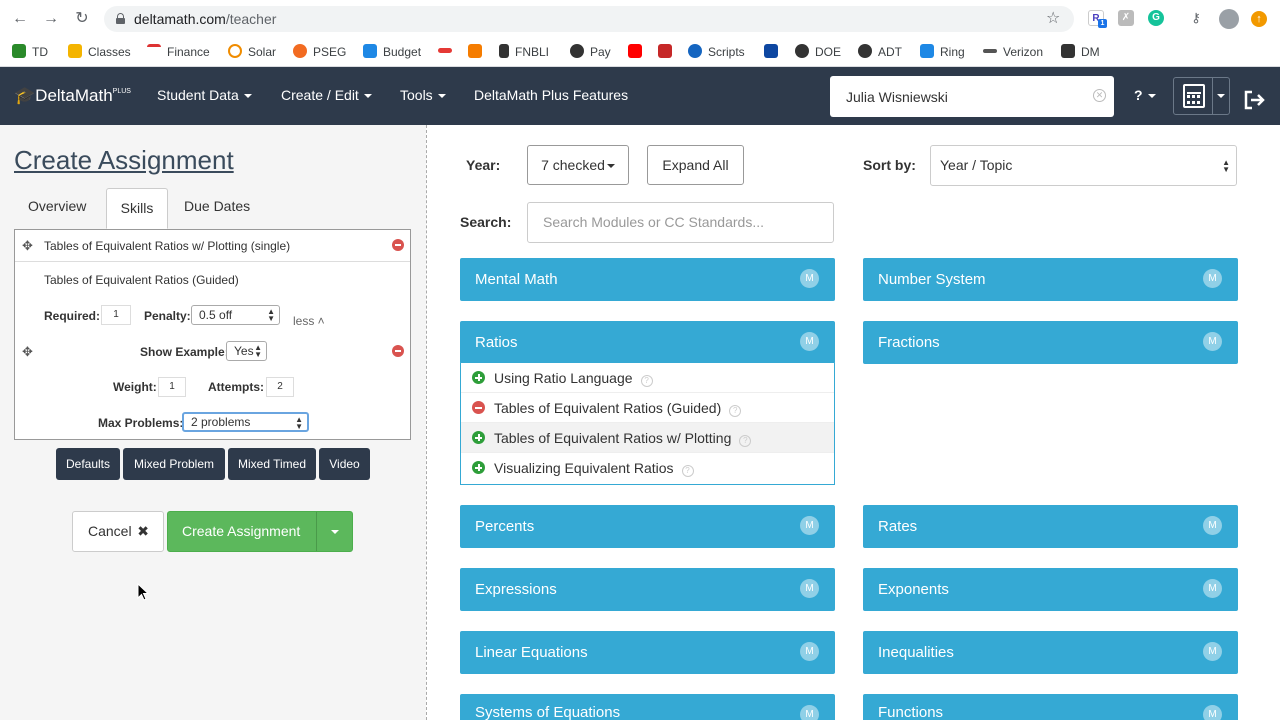  I want to click on reload-icon: ↻, so click(82, 19).